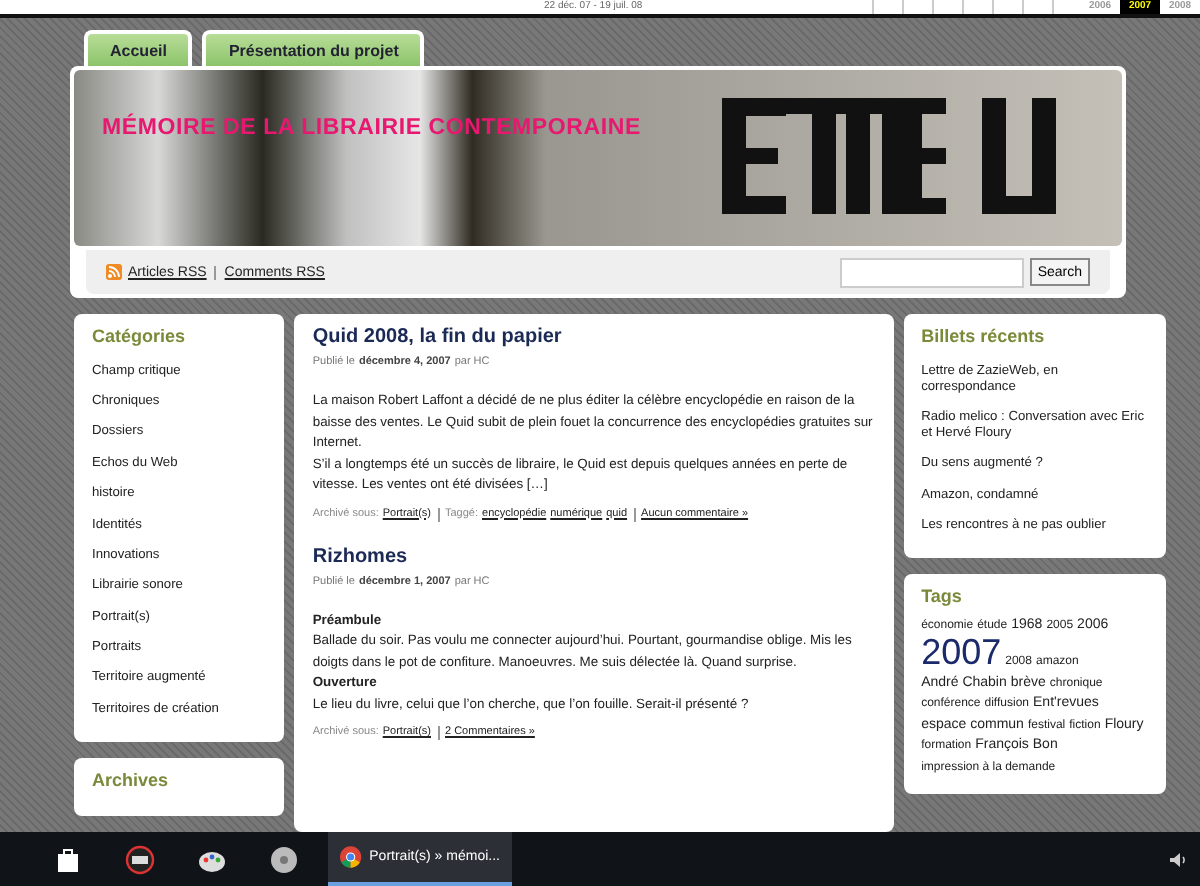 The image size is (1200, 886). Describe the element at coordinates (1178, 859) in the screenshot. I see `volume-icon` at that location.